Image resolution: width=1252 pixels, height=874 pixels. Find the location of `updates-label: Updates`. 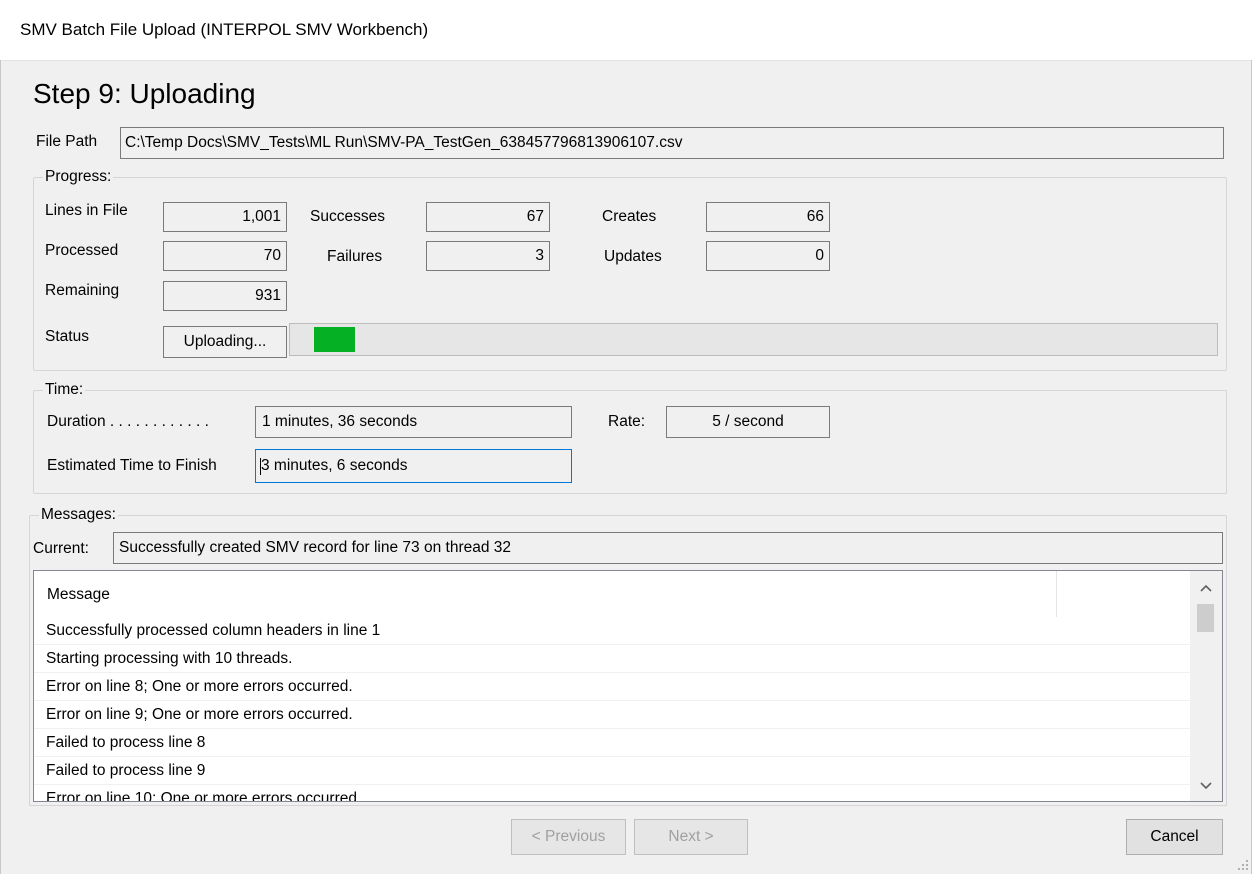

updates-label: Updates is located at coordinates (633, 256).